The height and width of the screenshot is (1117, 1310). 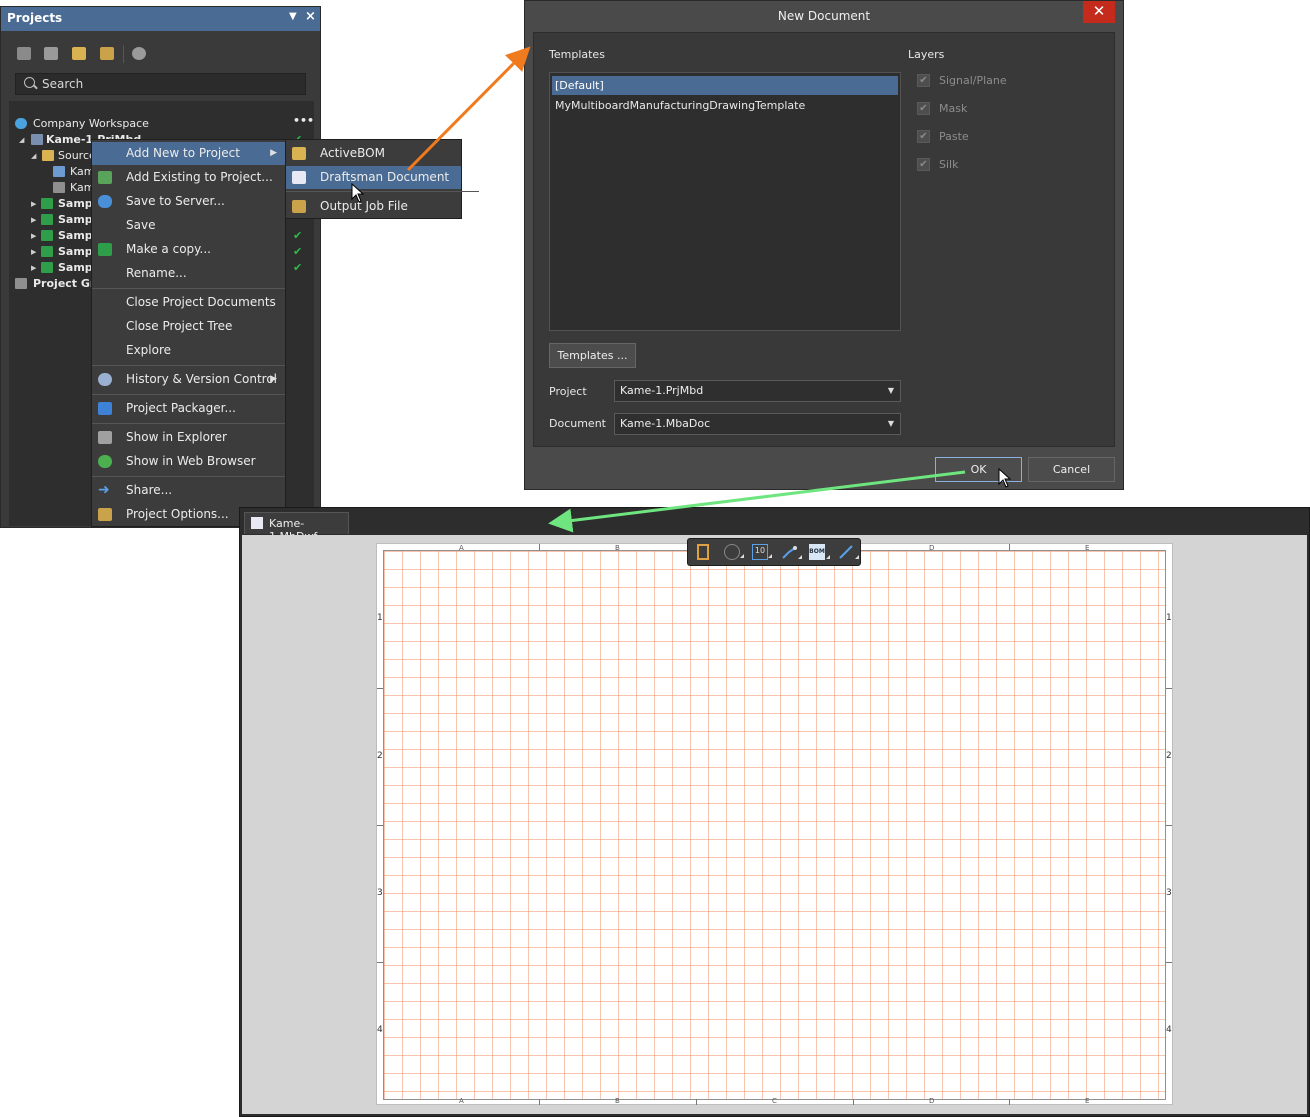 What do you see at coordinates (79, 53) in the screenshot?
I see `open-folder-icon` at bounding box center [79, 53].